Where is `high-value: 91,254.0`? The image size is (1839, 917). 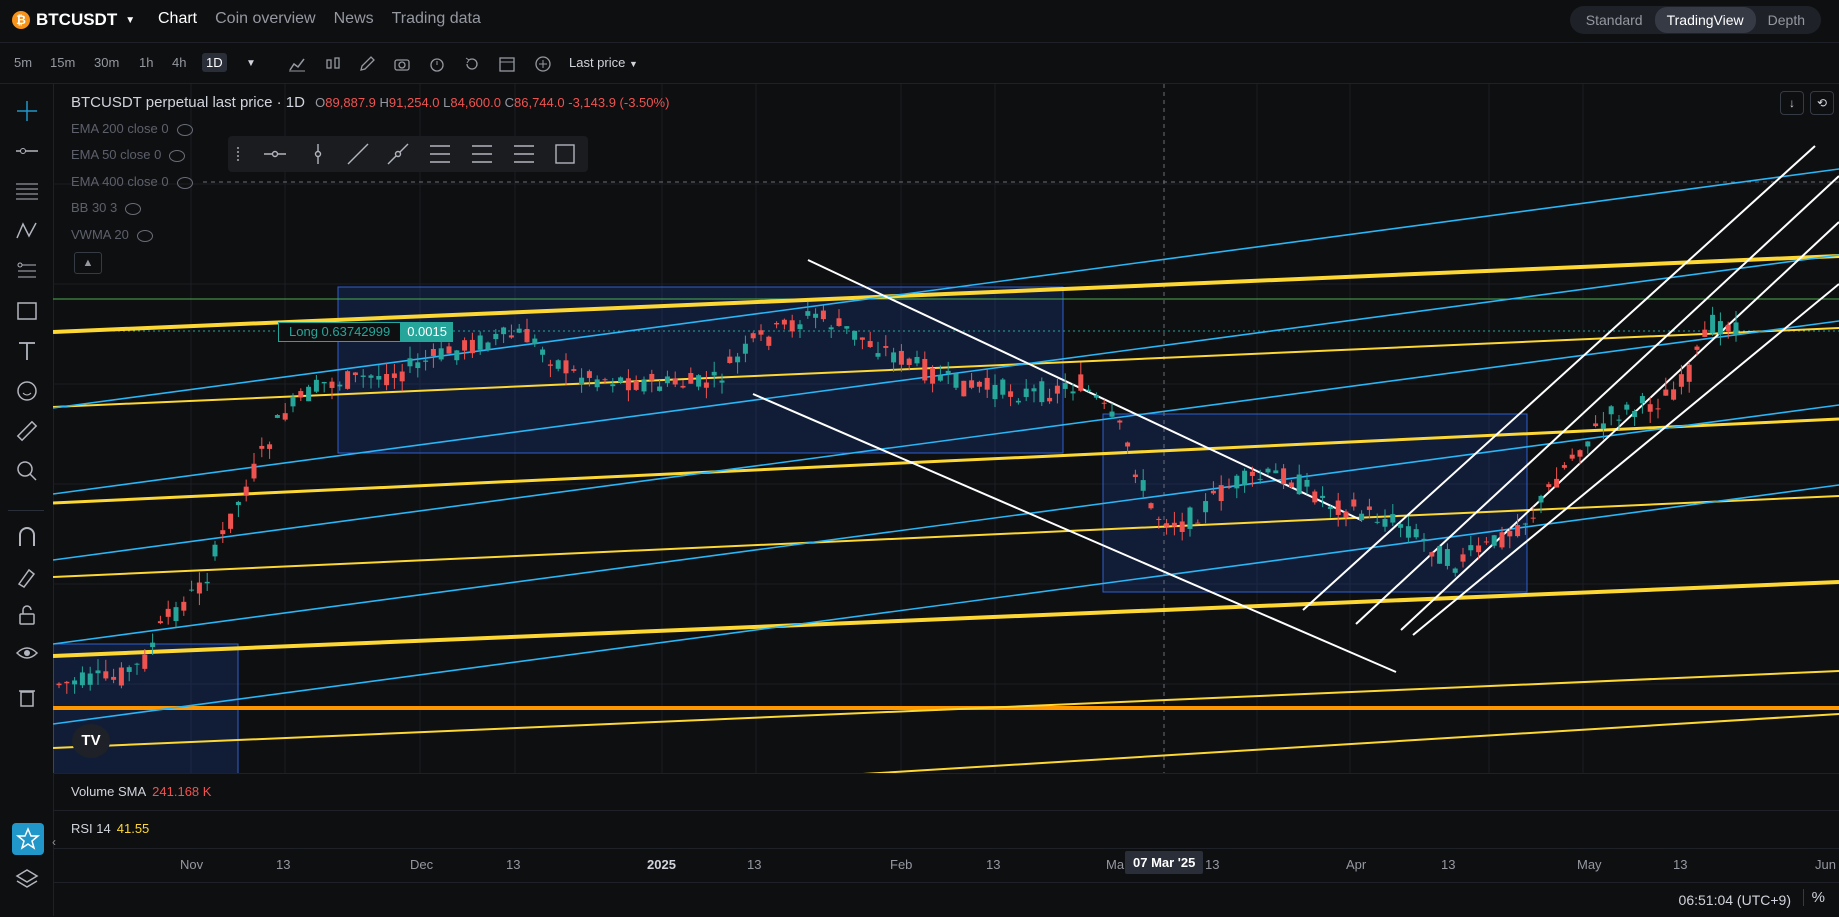
high-value: 91,254.0 is located at coordinates (414, 102).